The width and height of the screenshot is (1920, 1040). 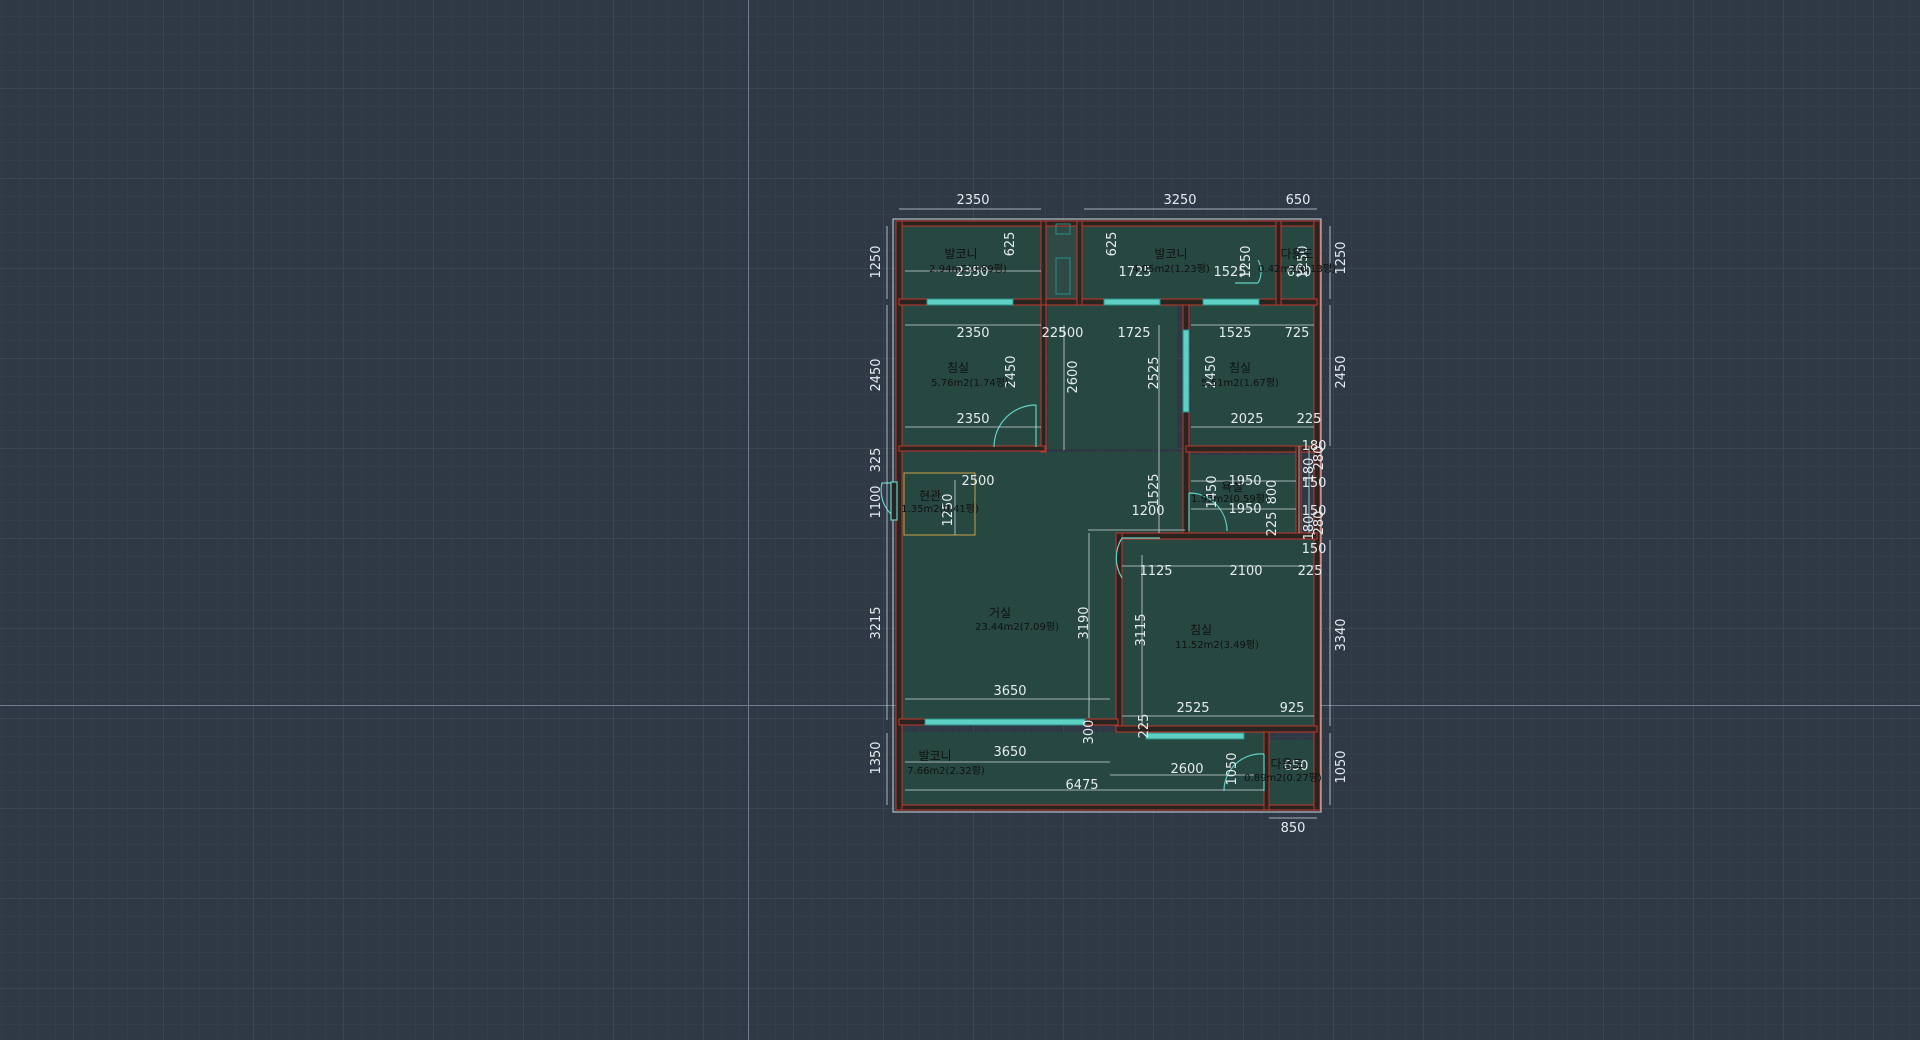 What do you see at coordinates (1186, 769) in the screenshot?
I see `dim-bal3-w2: 2600` at bounding box center [1186, 769].